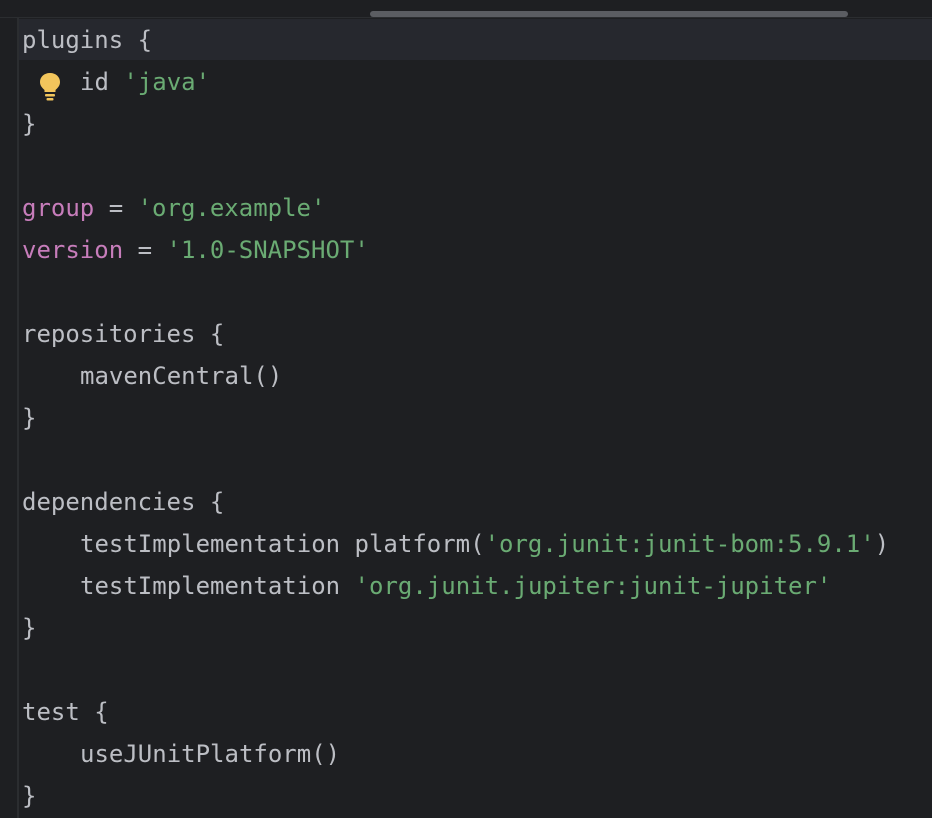  What do you see at coordinates (18, 418) in the screenshot?
I see `gutter-divider` at bounding box center [18, 418].